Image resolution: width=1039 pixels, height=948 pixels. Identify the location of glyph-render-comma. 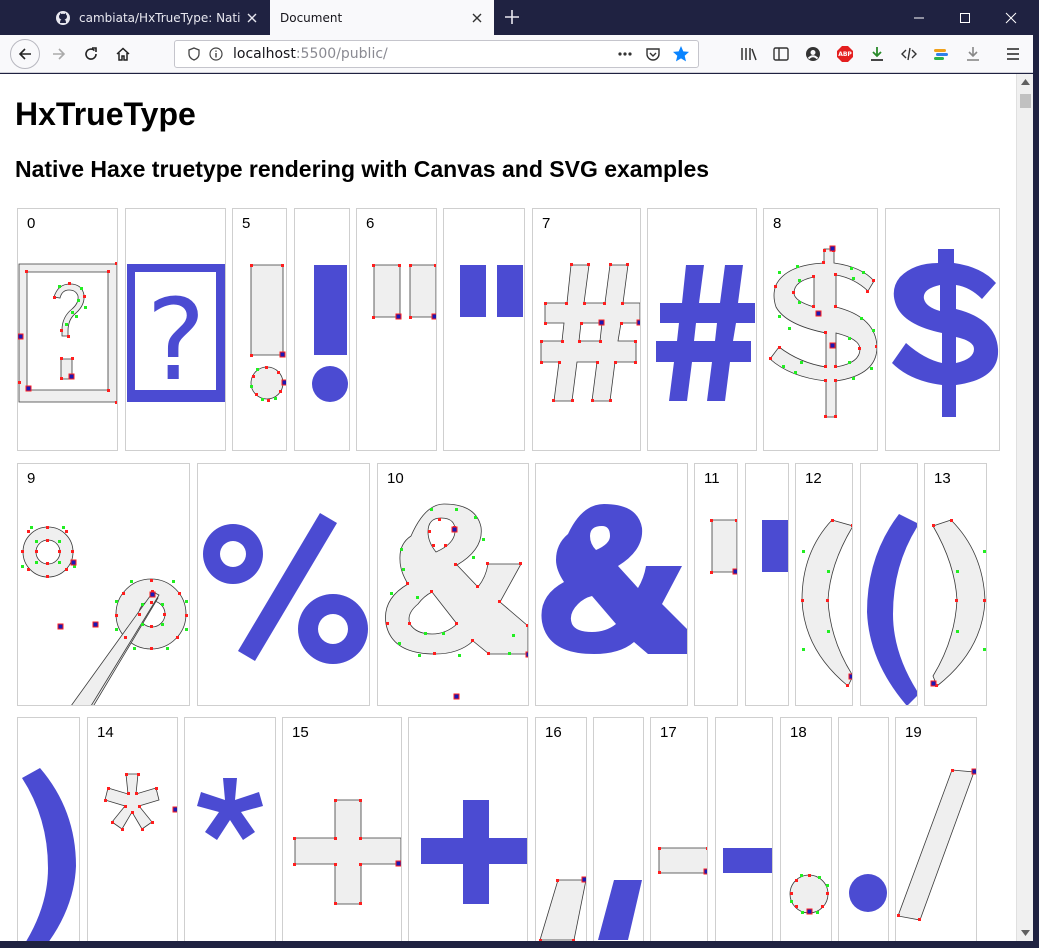
(620, 910).